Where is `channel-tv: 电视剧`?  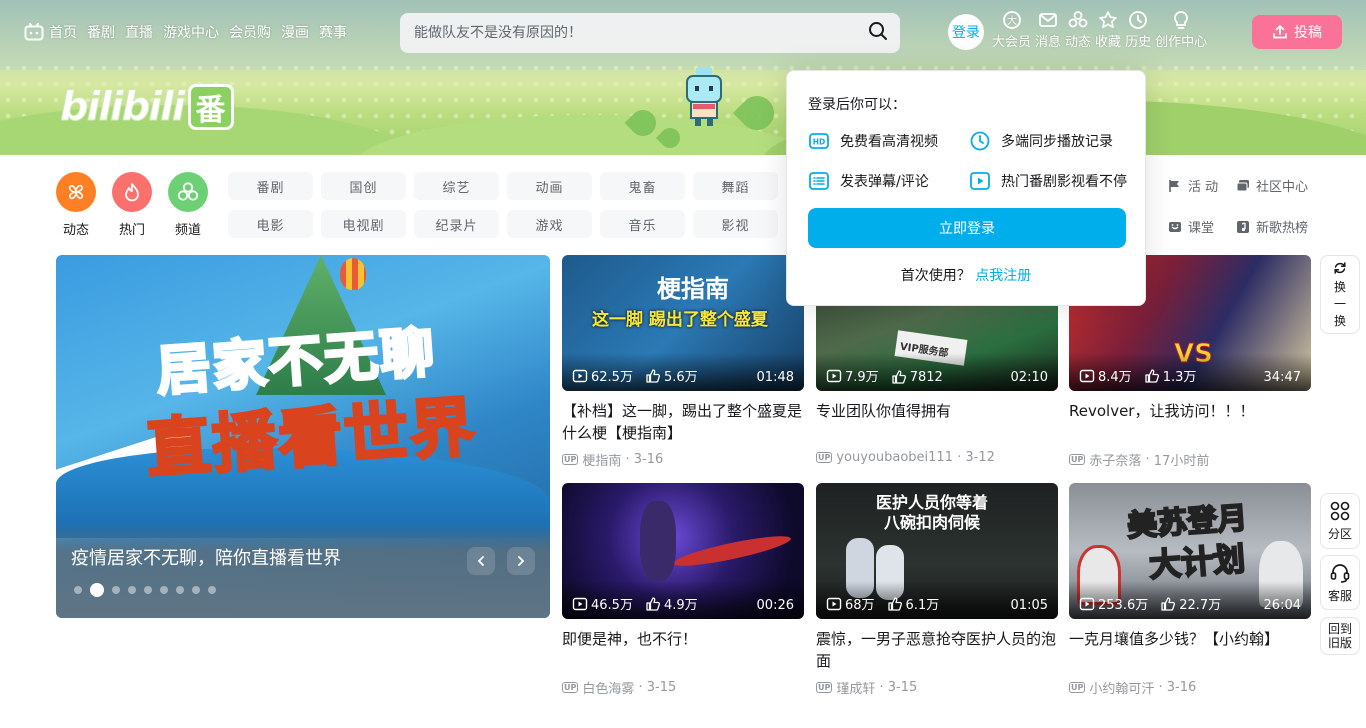
channel-tv: 电视剧 is located at coordinates (363, 224).